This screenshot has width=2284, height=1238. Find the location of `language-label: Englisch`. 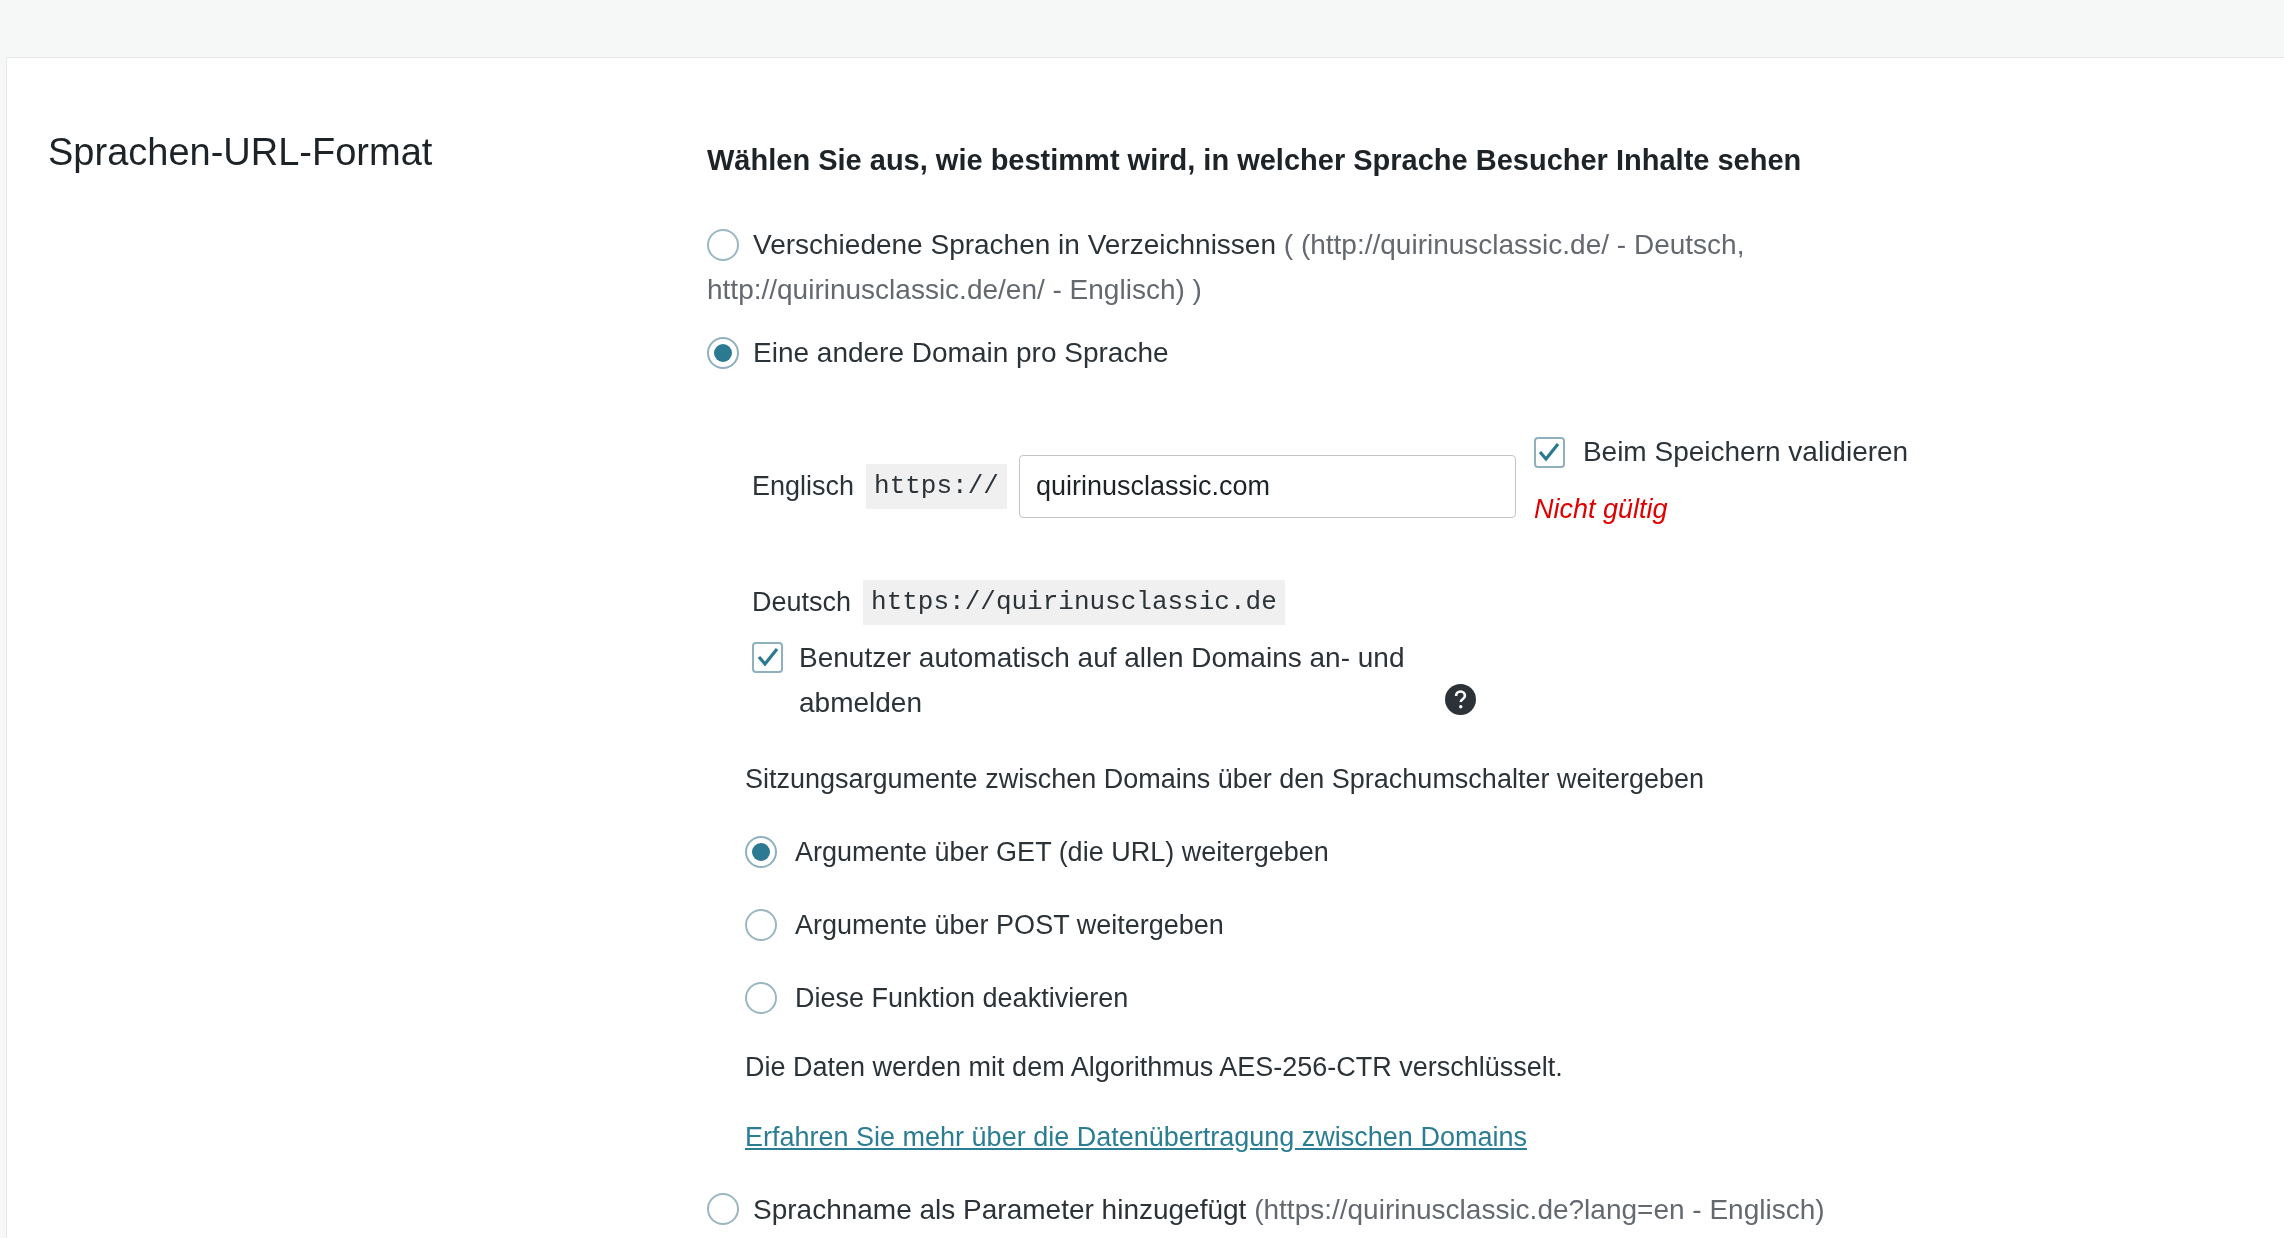

language-label: Englisch is located at coordinates (803, 487).